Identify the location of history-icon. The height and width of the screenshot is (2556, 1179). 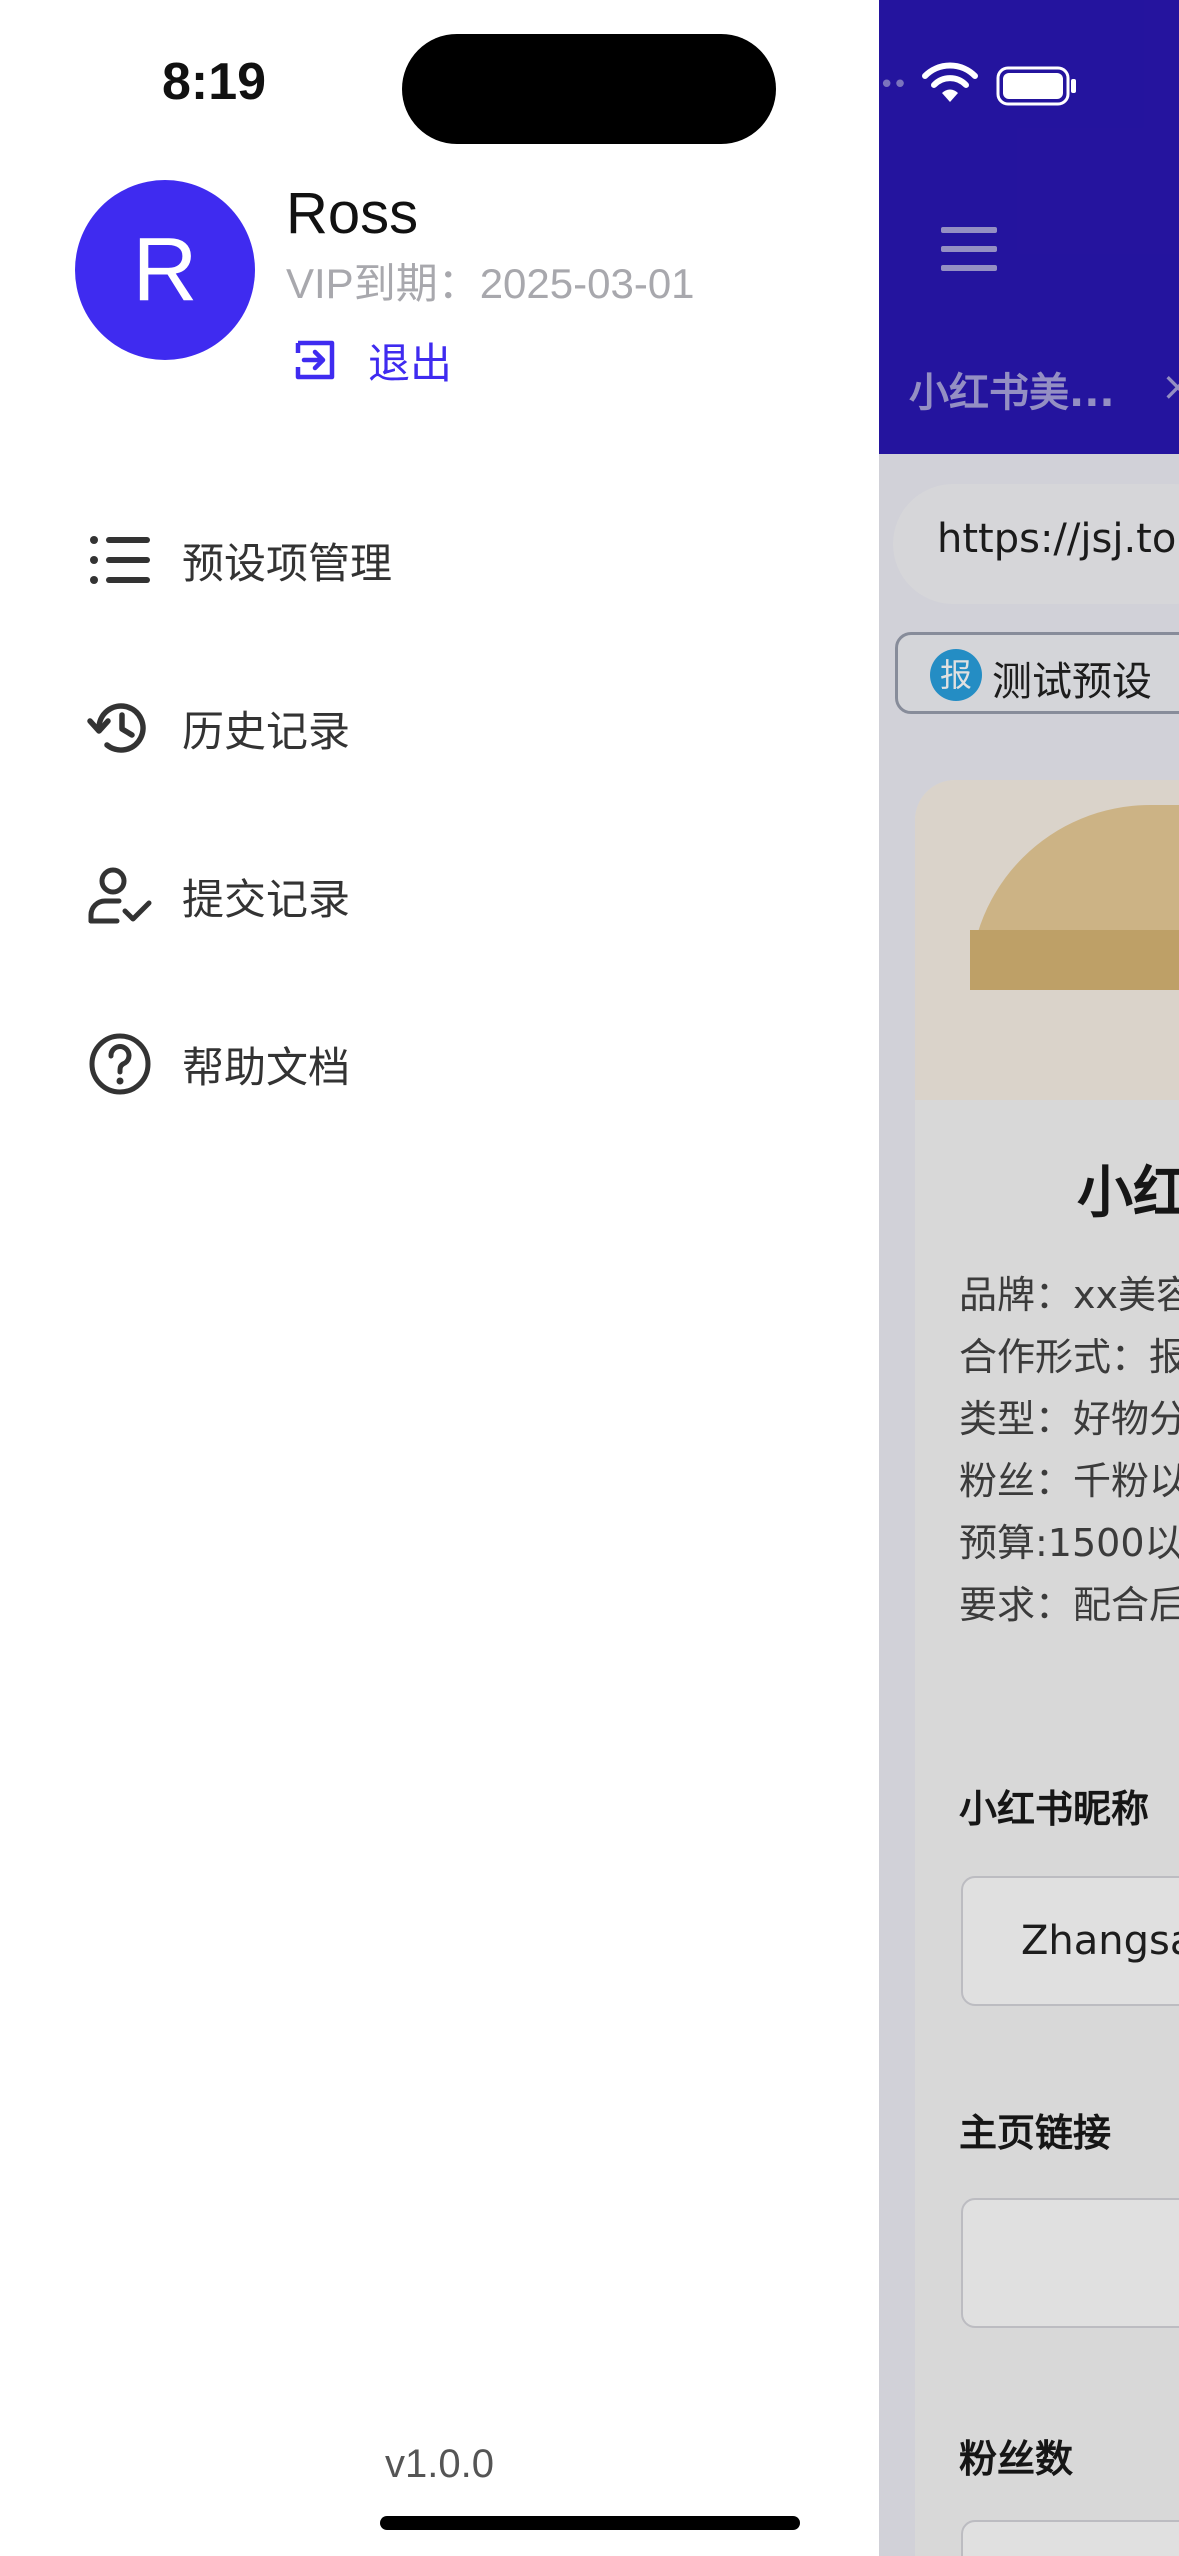
(120, 728).